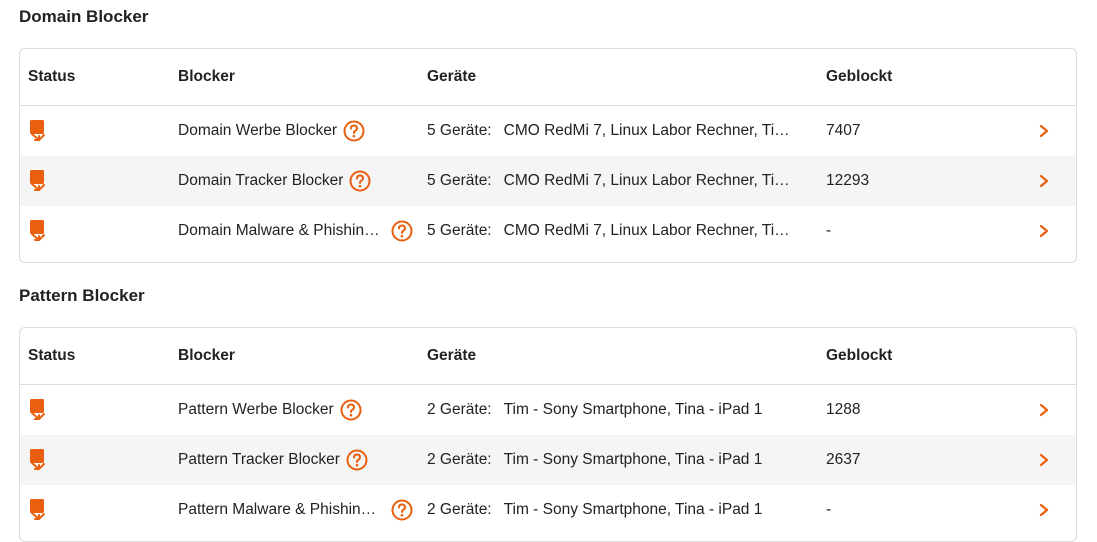 Image resolution: width=1097 pixels, height=542 pixels. Describe the element at coordinates (843, 409) in the screenshot. I see `blocked-count: 1288` at that location.